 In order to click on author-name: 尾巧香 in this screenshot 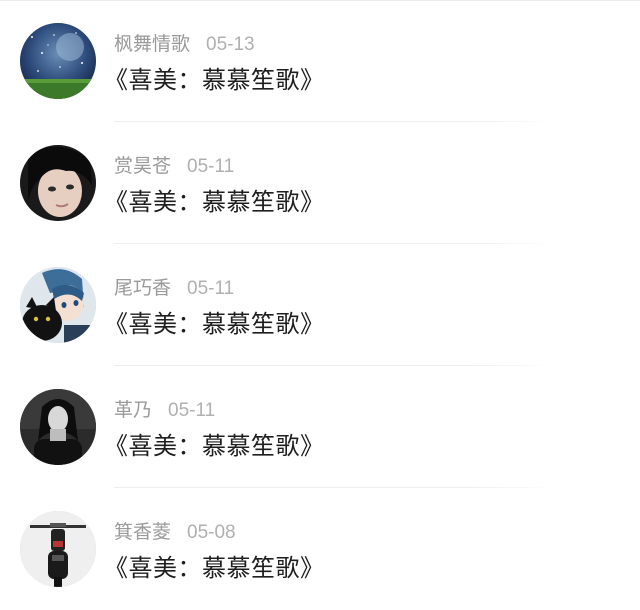, I will do `click(142, 288)`.